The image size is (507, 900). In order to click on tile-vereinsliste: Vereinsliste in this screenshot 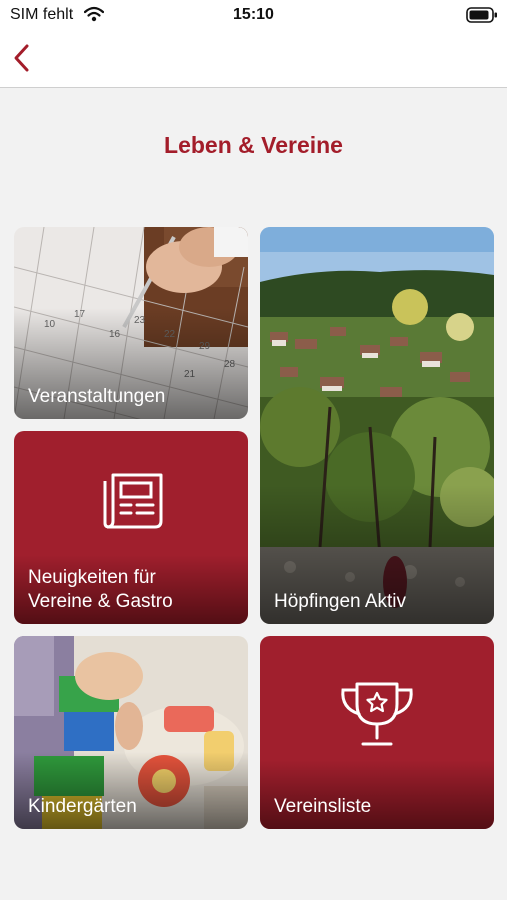, I will do `click(377, 732)`.